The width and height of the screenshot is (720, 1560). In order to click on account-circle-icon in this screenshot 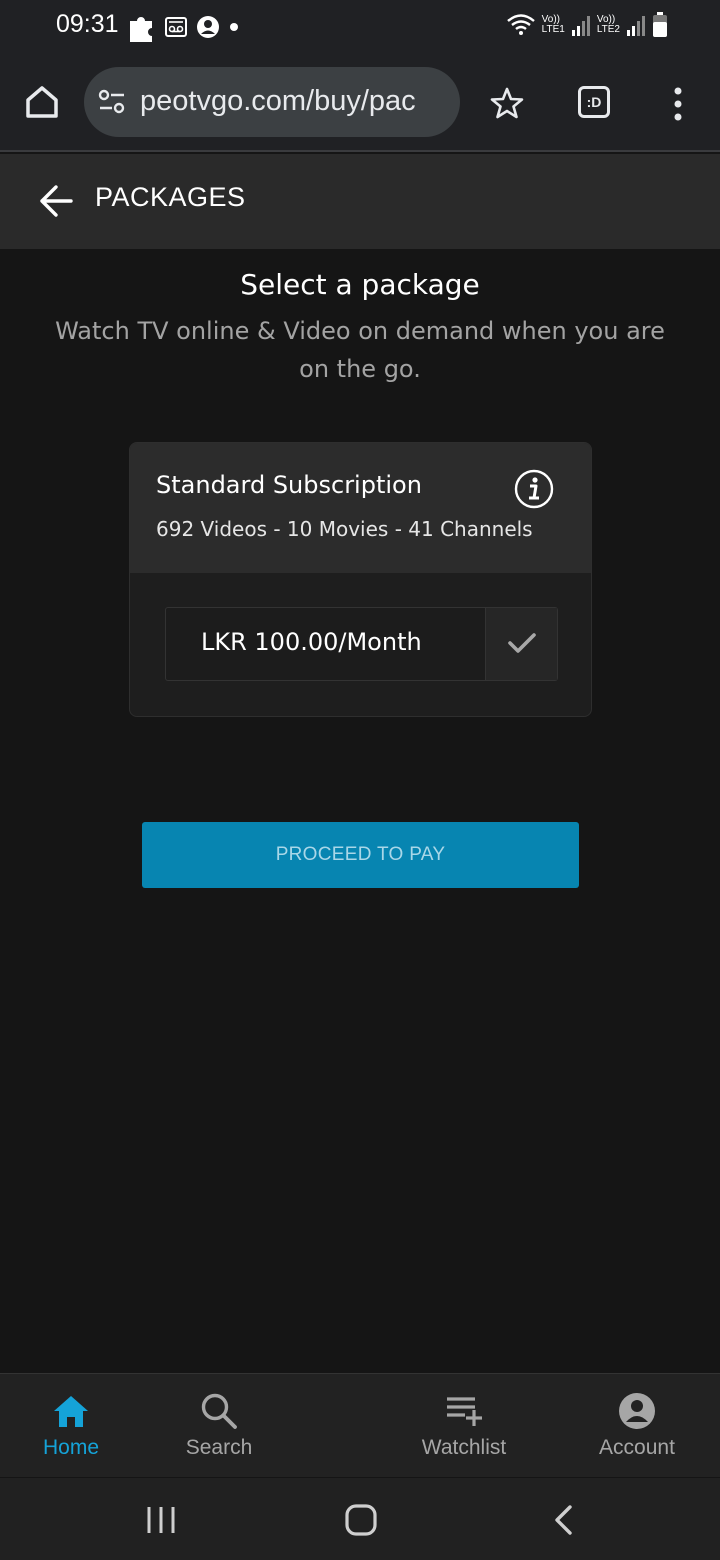, I will do `click(208, 27)`.